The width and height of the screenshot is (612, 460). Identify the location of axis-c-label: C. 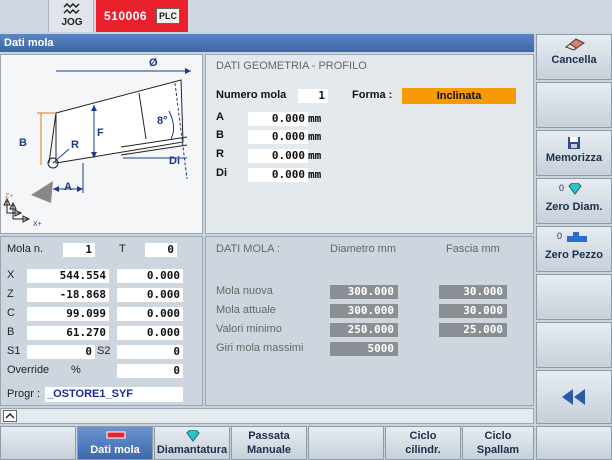
(11, 313).